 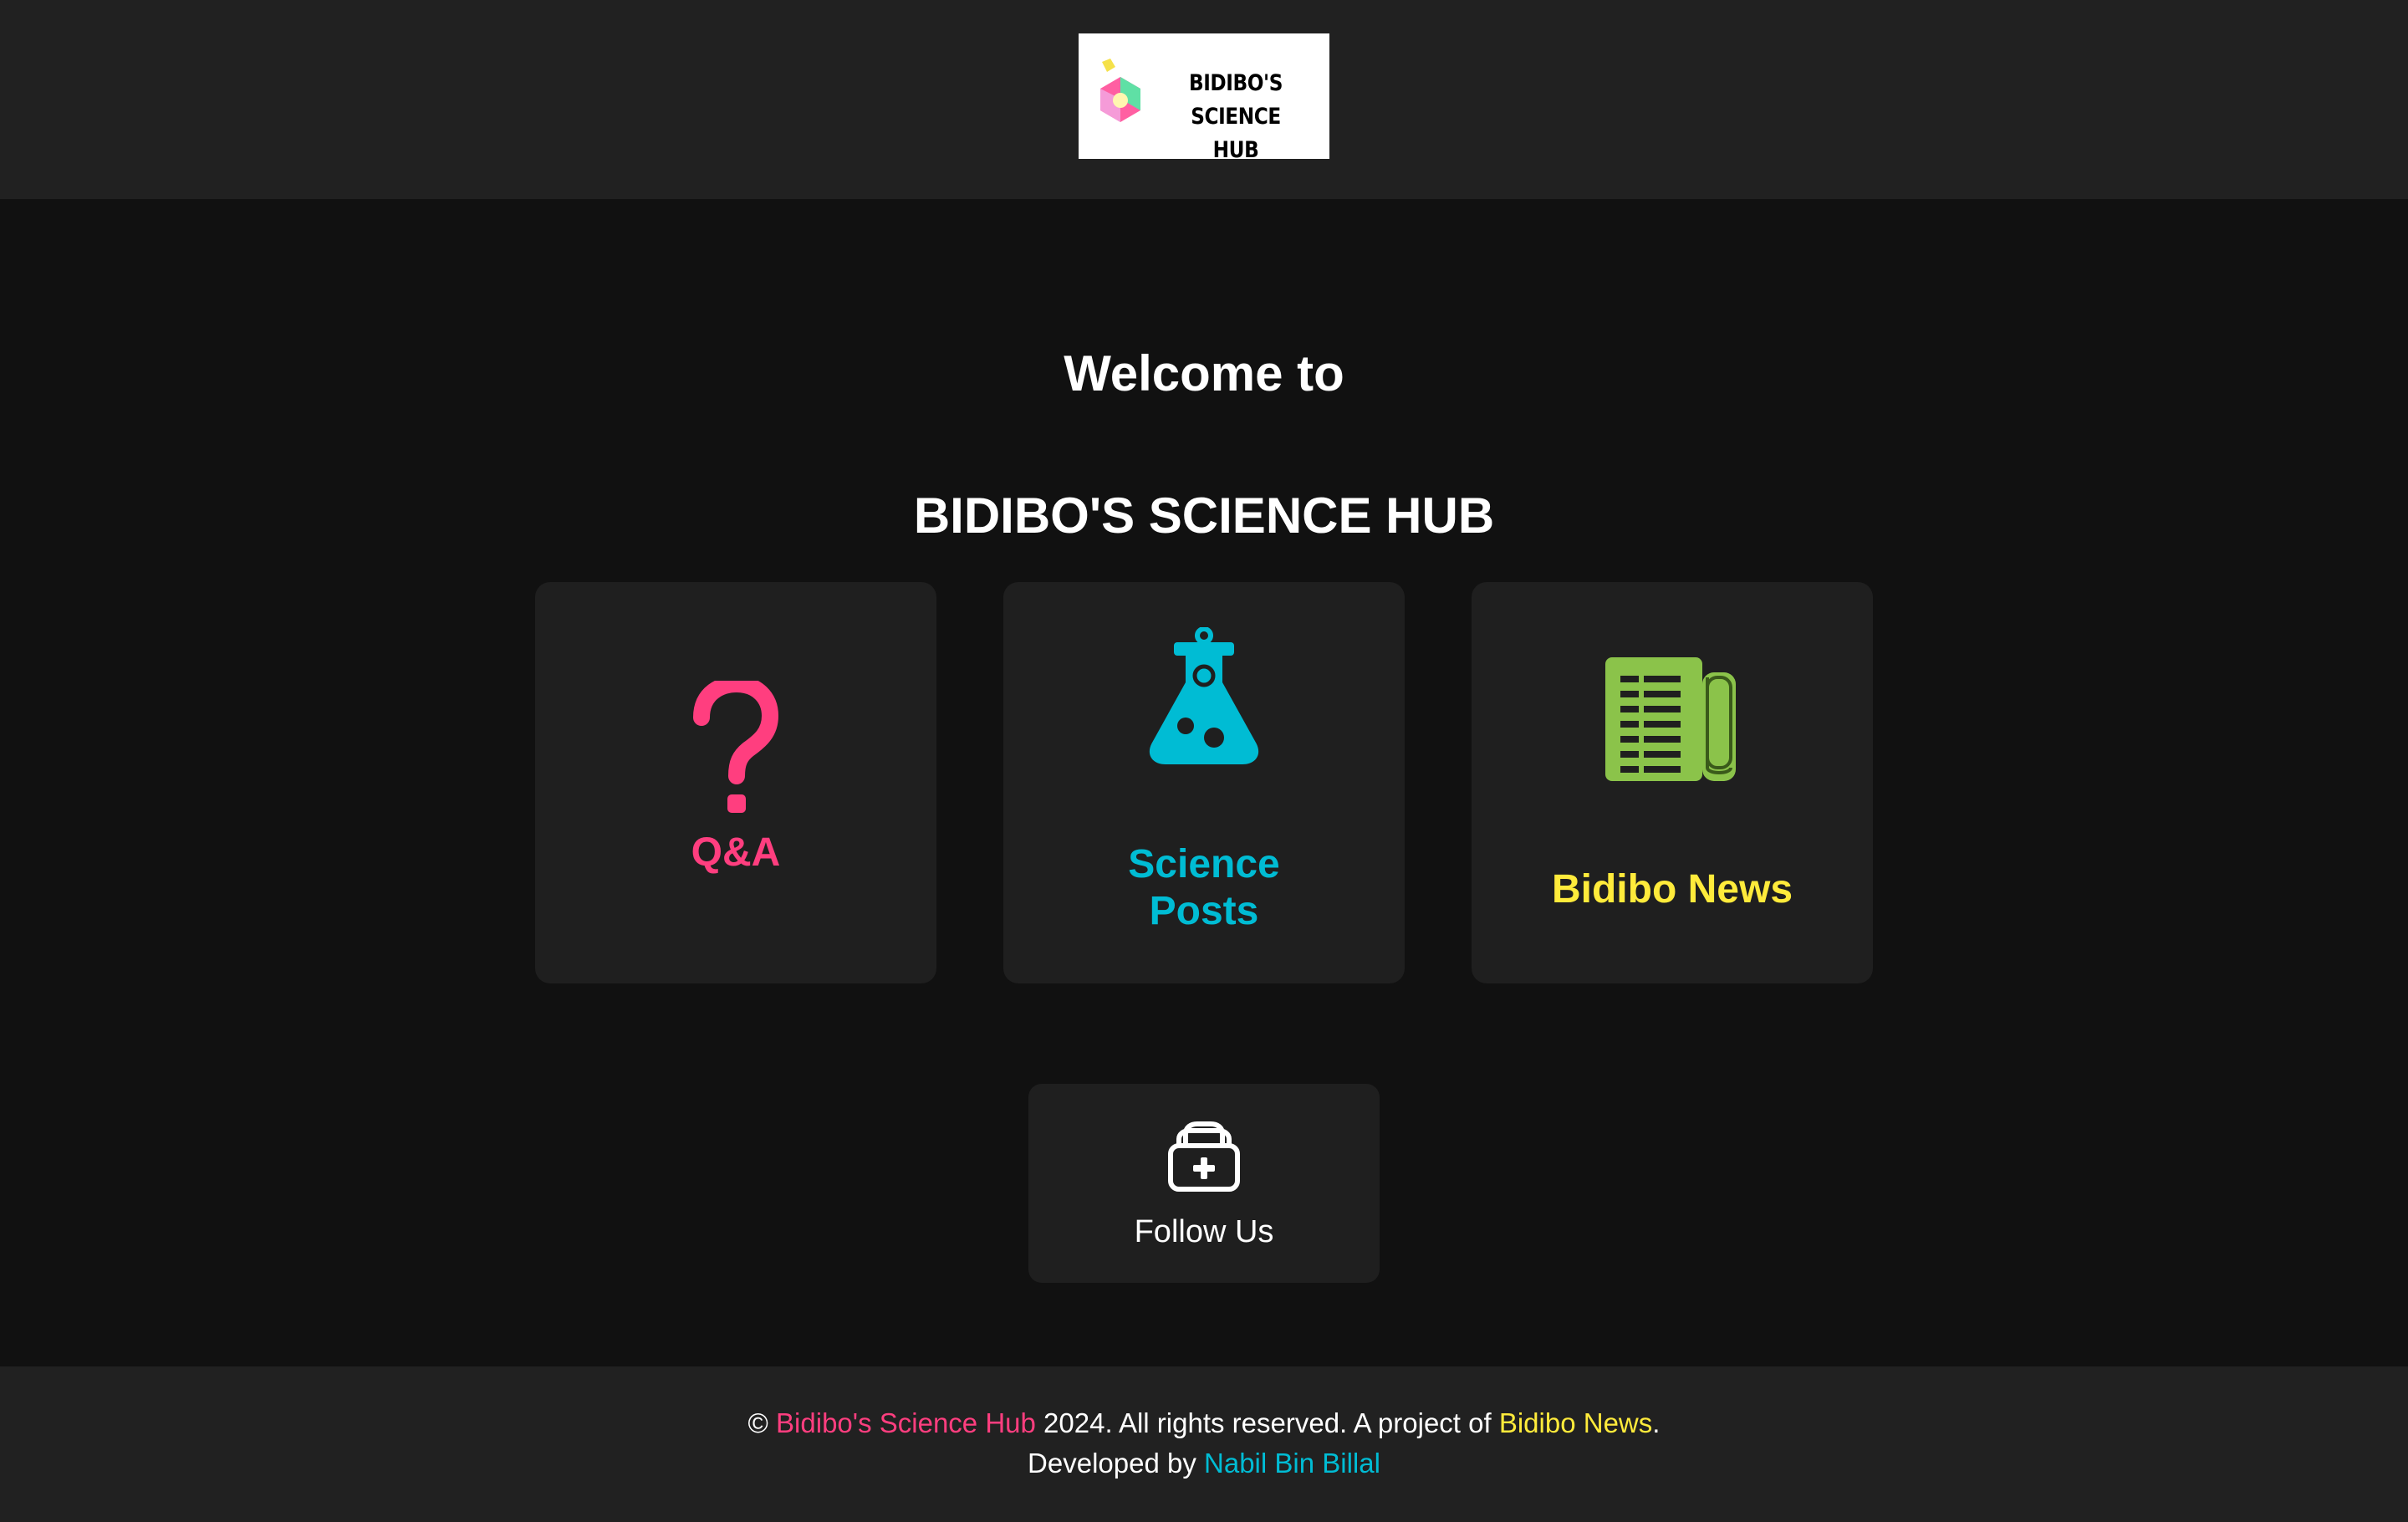 I want to click on medical-bag-icon, so click(x=1204, y=1157).